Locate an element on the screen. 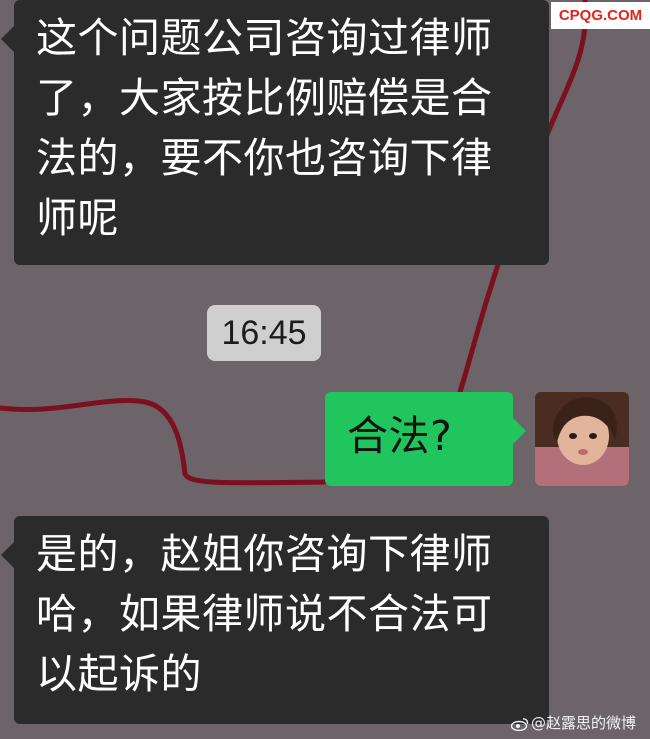 The image size is (650, 739). site-watermark: CPQG.COM is located at coordinates (600, 15).